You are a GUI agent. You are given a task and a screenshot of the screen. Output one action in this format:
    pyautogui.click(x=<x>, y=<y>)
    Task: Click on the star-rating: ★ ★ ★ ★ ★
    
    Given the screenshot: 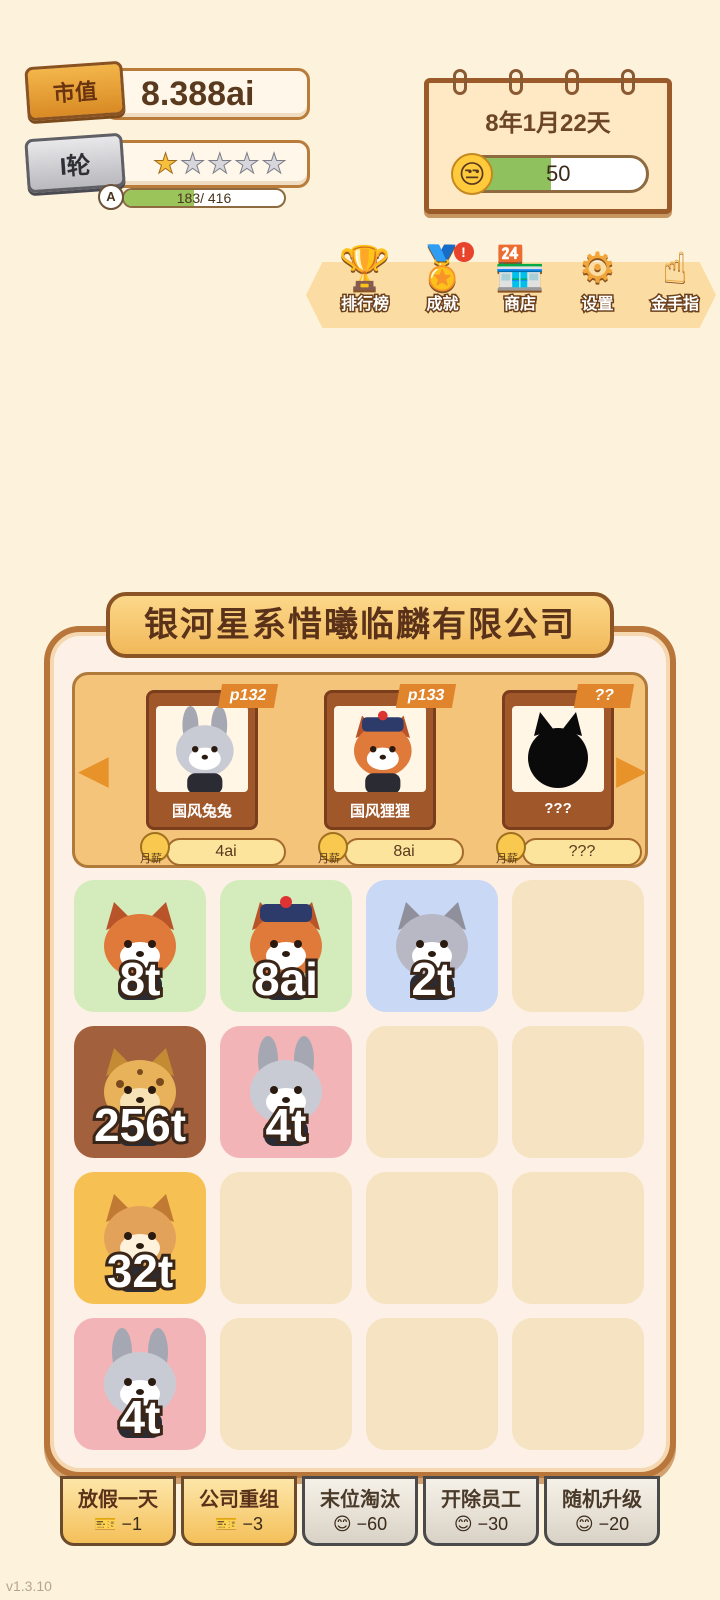 What is the action you would take?
    pyautogui.click(x=207, y=164)
    